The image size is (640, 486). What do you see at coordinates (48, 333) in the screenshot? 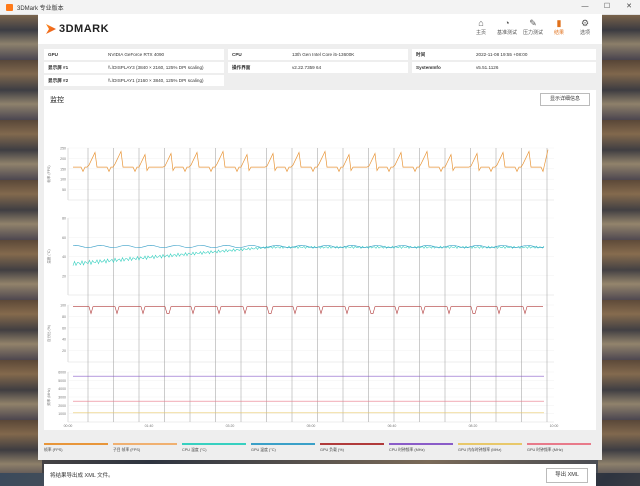
I see `y-axis-label: 百分比 (%)` at bounding box center [48, 333].